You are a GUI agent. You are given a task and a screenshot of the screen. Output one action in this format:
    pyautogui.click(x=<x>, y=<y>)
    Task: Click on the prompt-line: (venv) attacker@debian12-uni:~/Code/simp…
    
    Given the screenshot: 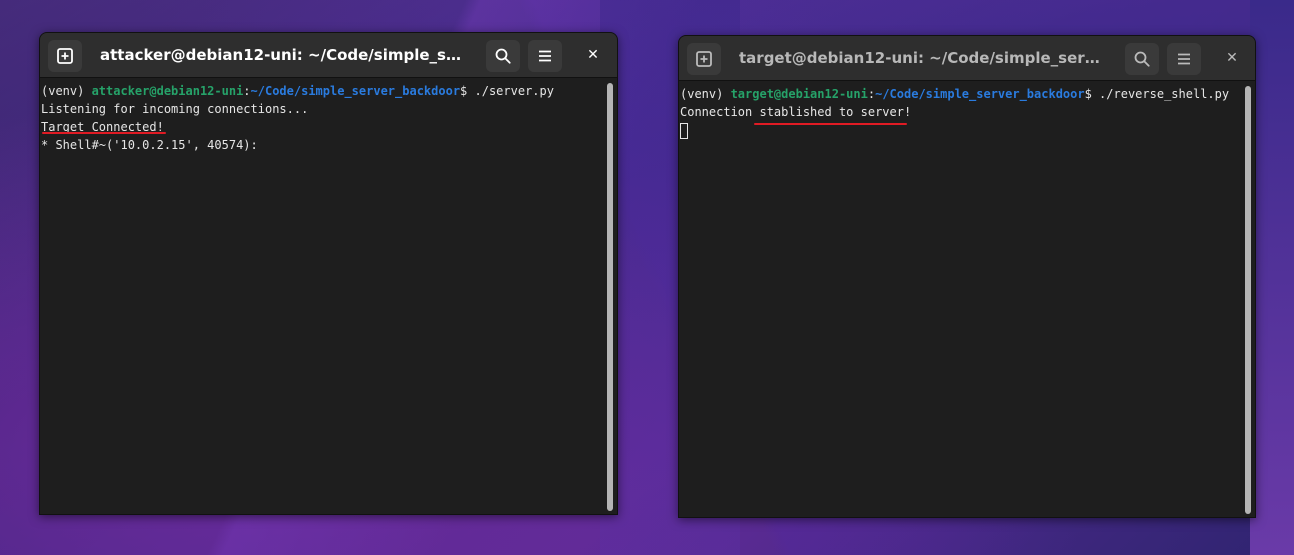 What is the action you would take?
    pyautogui.click(x=328, y=91)
    